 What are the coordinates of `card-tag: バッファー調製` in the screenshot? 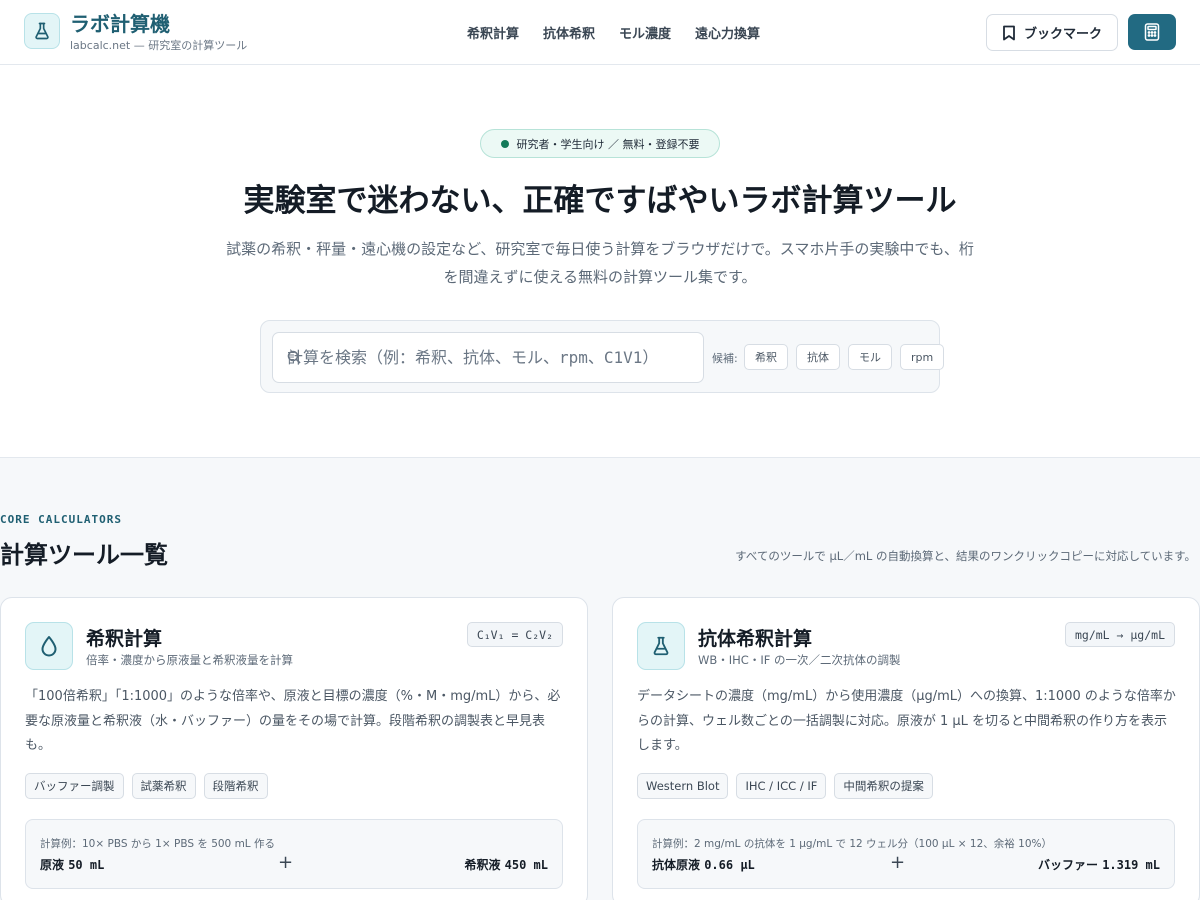 It's located at (74, 786).